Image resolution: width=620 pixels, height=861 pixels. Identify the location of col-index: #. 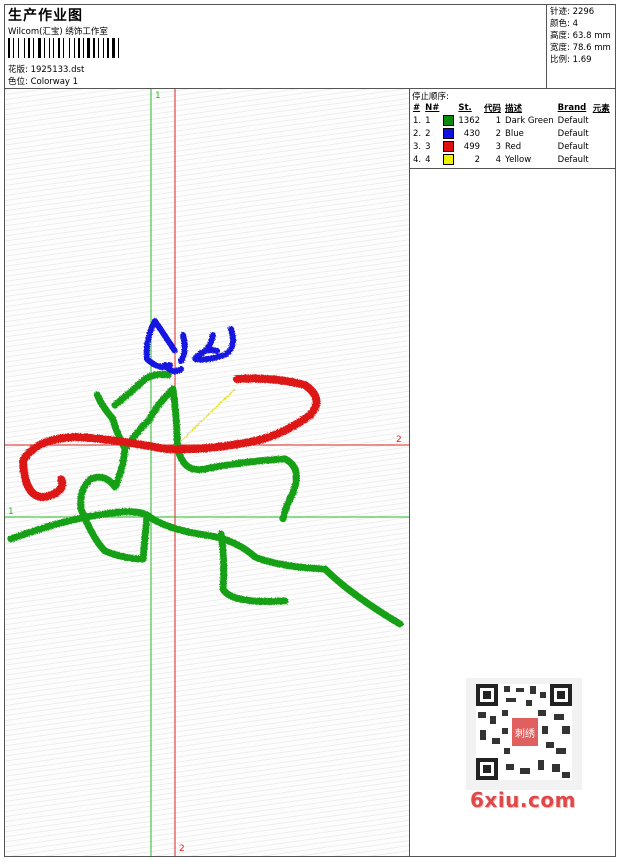
(417, 108).